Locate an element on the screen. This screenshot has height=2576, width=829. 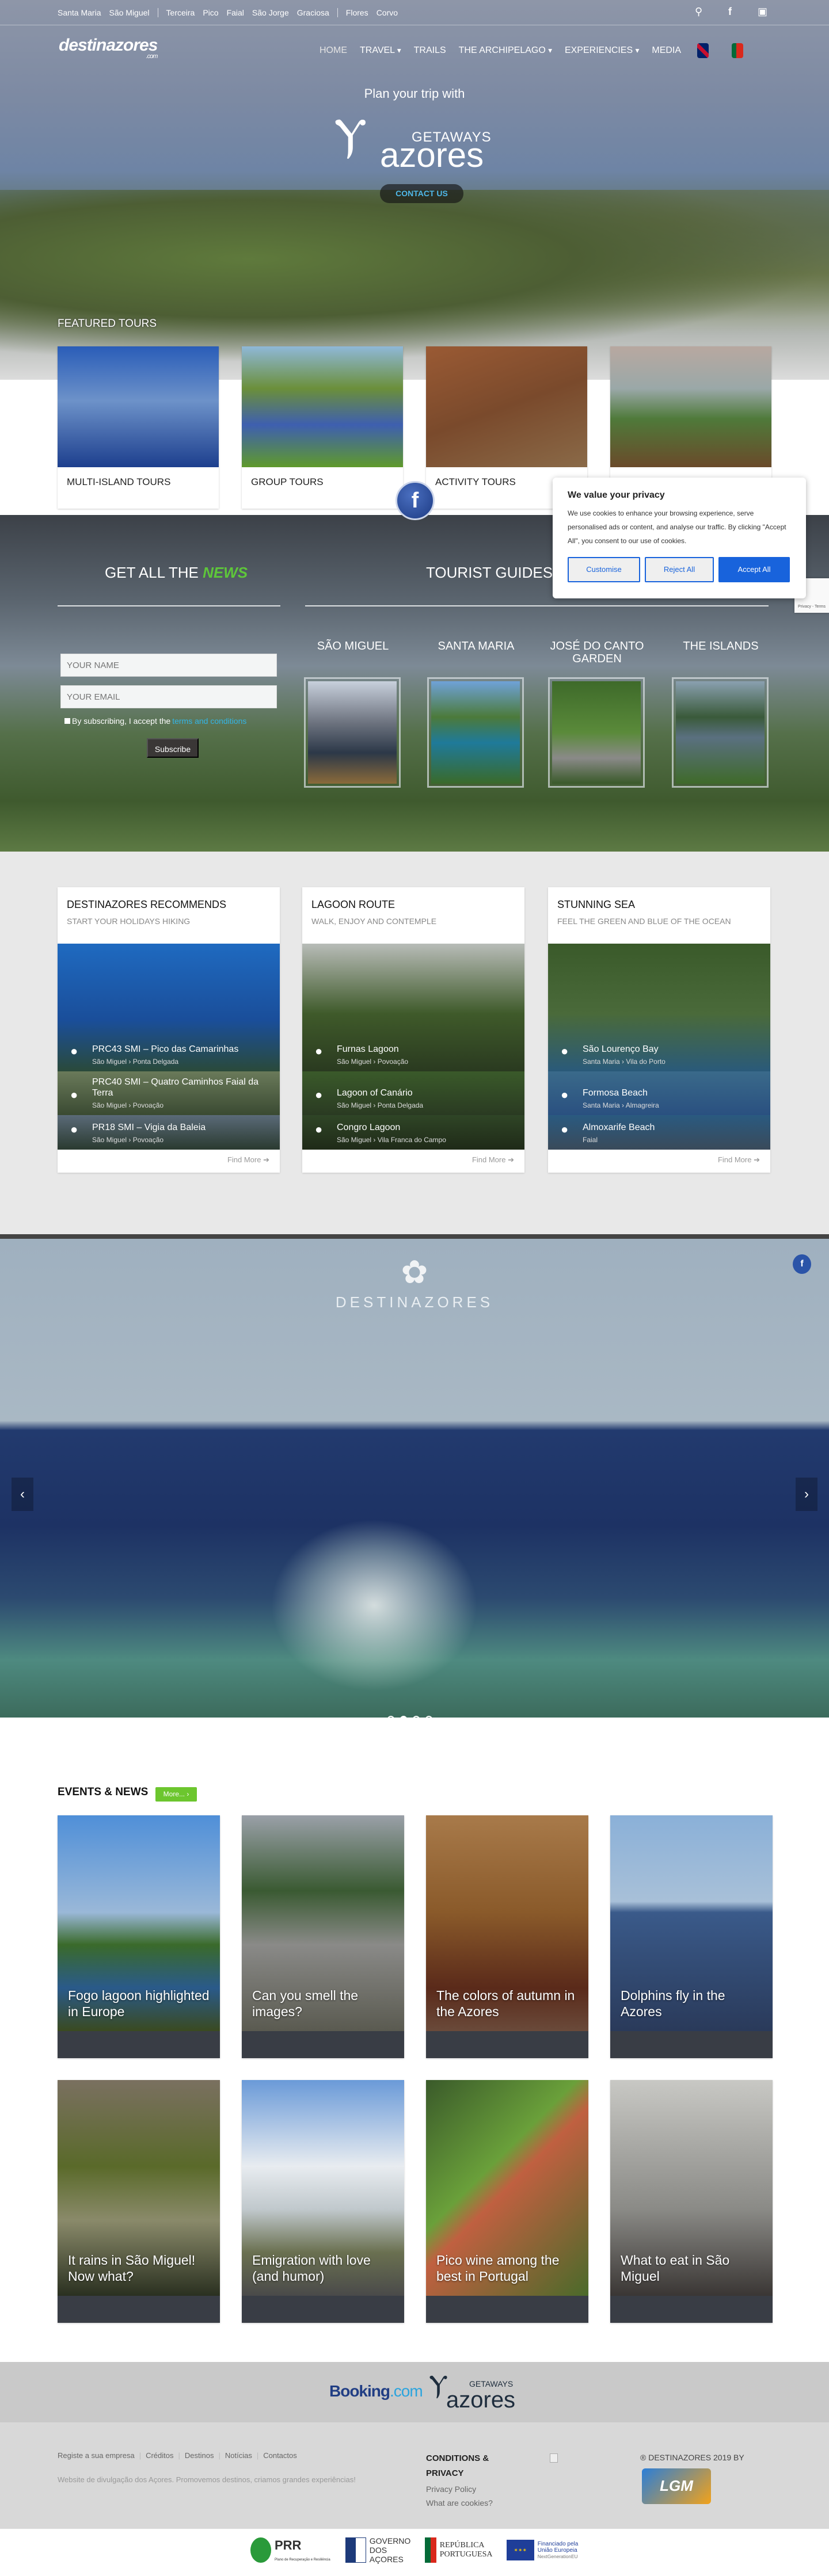
recommendation-item: ● Formosa Beach Santa Maria › Almagreira is located at coordinates (659, 1093).